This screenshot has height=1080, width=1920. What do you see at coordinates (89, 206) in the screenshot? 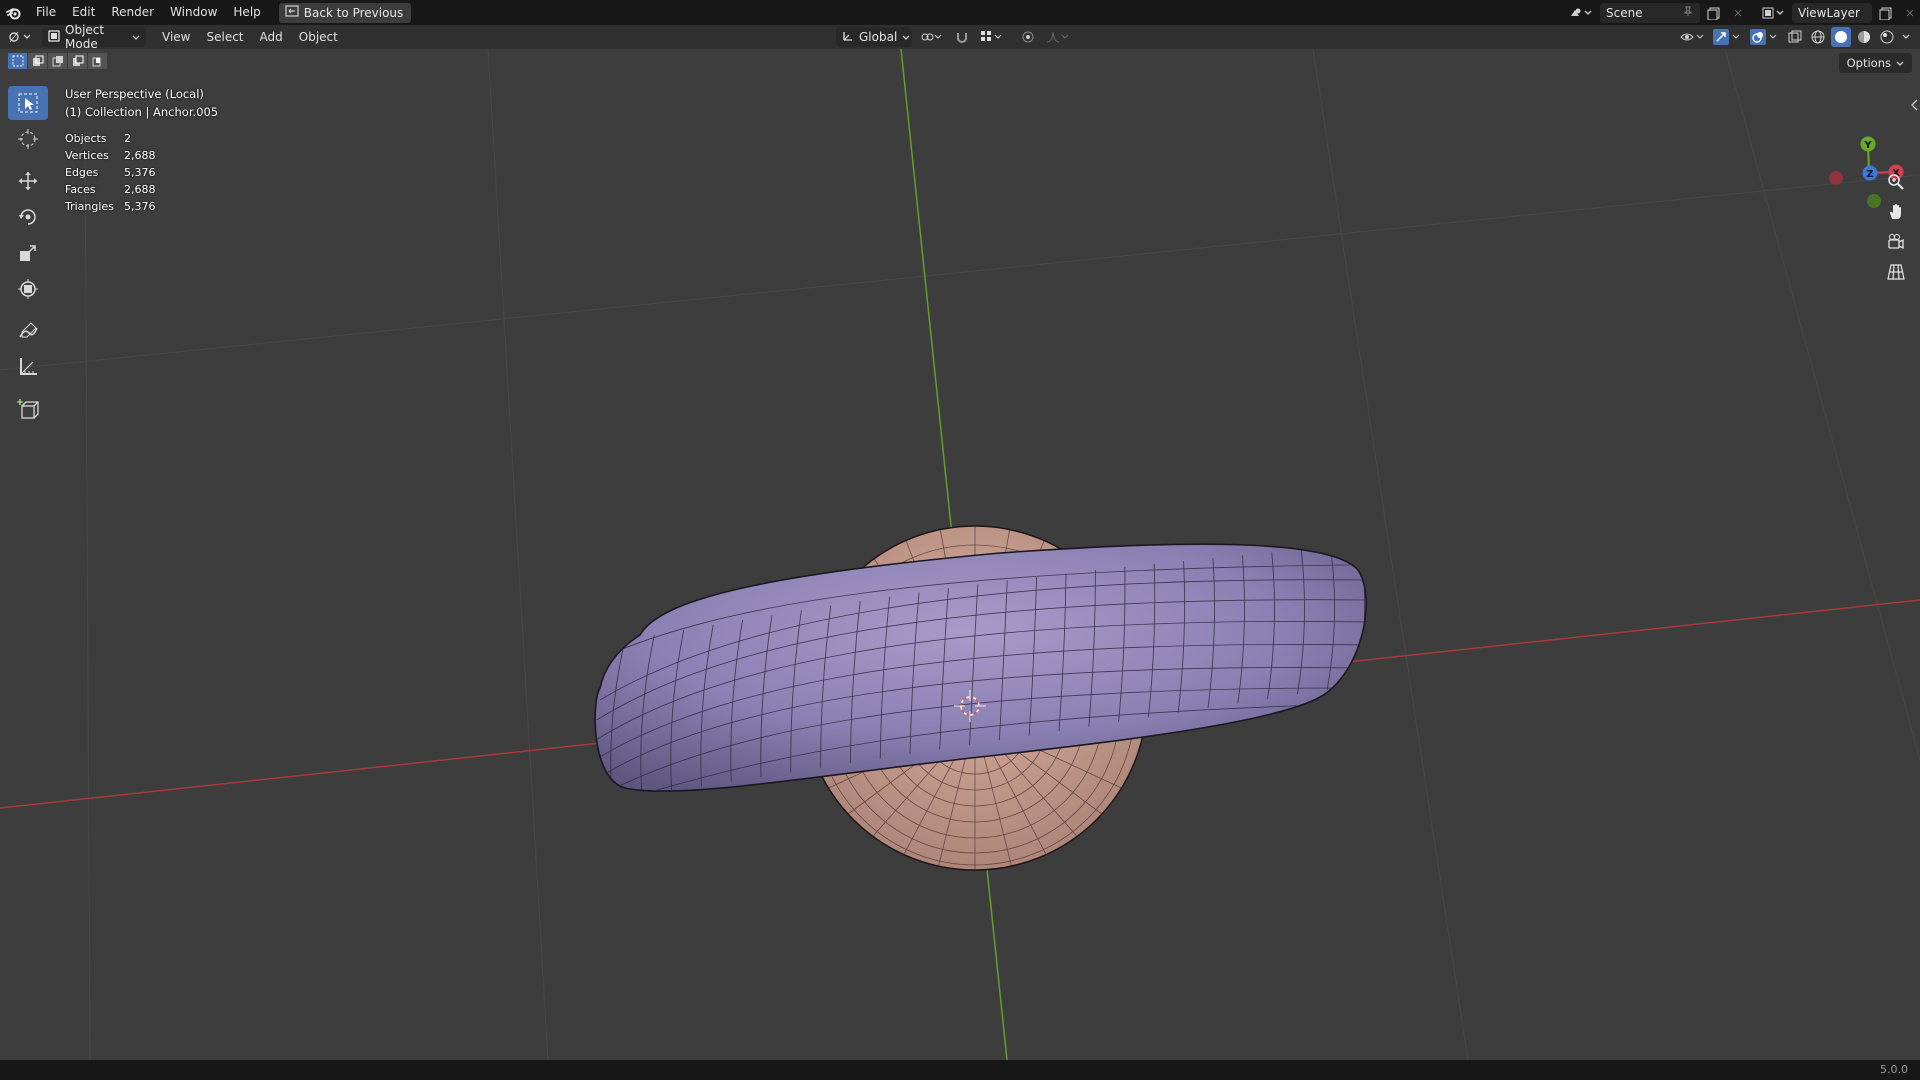
I see `stat-label: Triangles` at bounding box center [89, 206].